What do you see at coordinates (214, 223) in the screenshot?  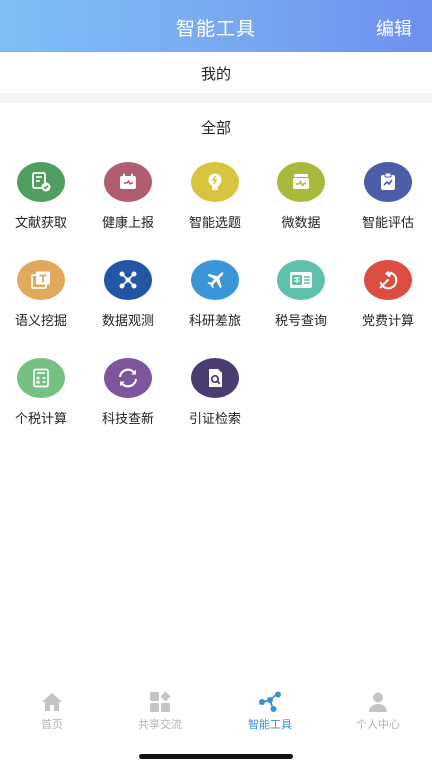 I see `tool-label: 智能选题` at bounding box center [214, 223].